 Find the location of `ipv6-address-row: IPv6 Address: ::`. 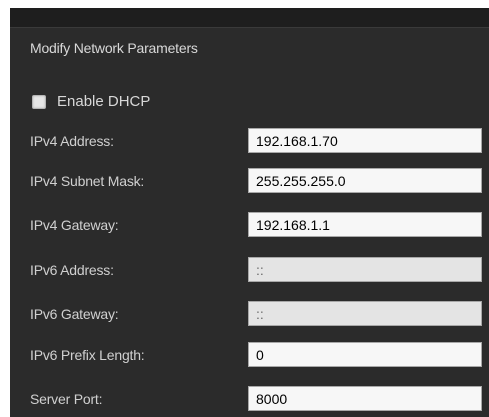

ipv6-address-row: IPv6 Address: :: is located at coordinates (249, 271).